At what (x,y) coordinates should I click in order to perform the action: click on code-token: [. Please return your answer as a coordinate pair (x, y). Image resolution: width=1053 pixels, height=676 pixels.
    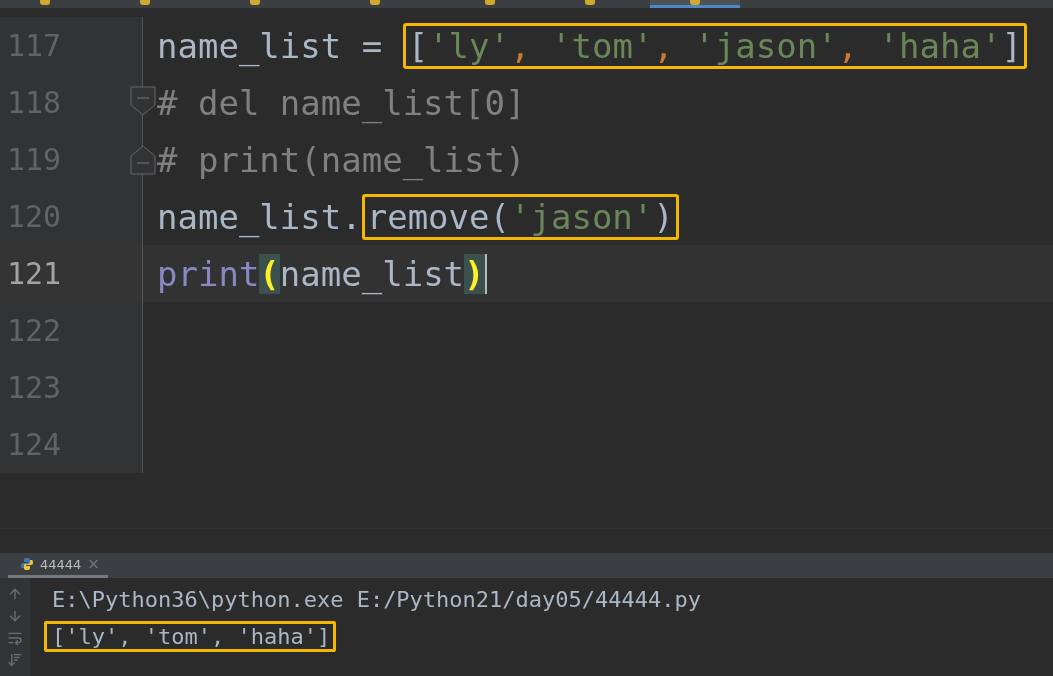
    Looking at the image, I should click on (418, 45).